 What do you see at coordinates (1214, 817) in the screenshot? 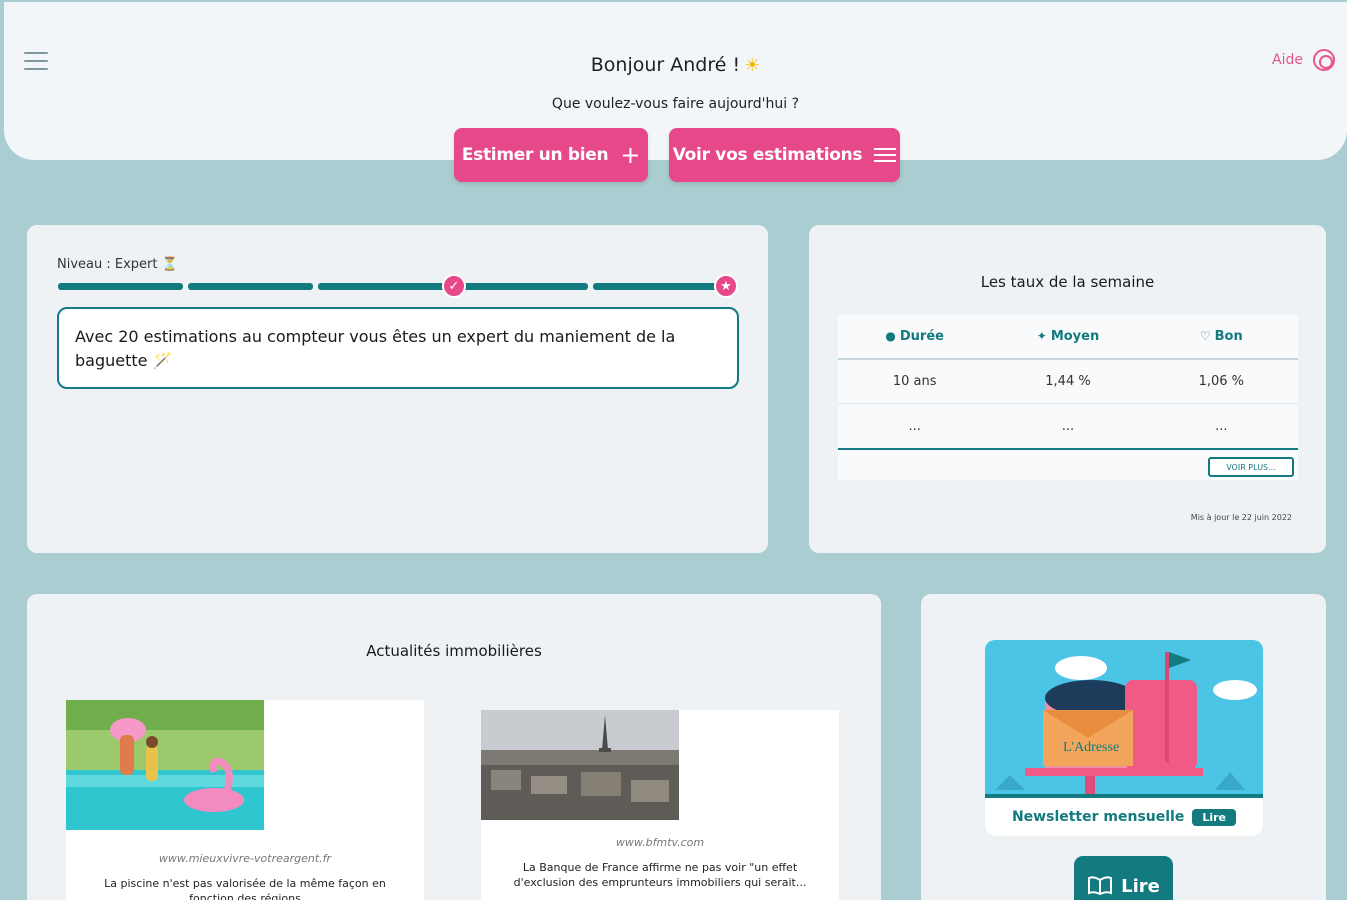
I see `newsletter-band-button: Lire` at bounding box center [1214, 817].